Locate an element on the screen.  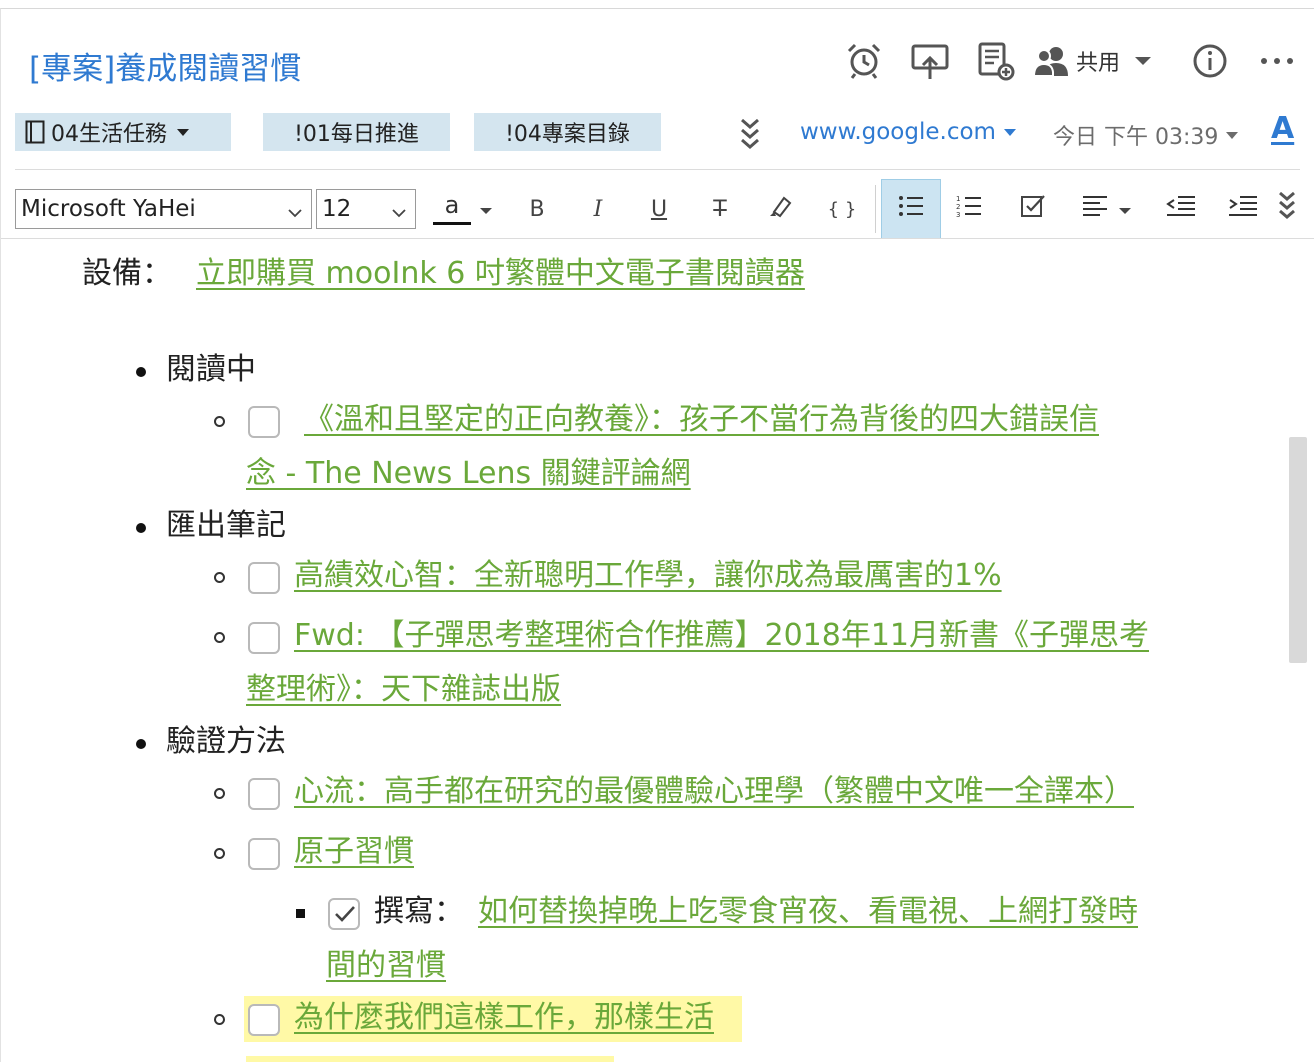
device-label: 設備： is located at coordinates (127, 273).